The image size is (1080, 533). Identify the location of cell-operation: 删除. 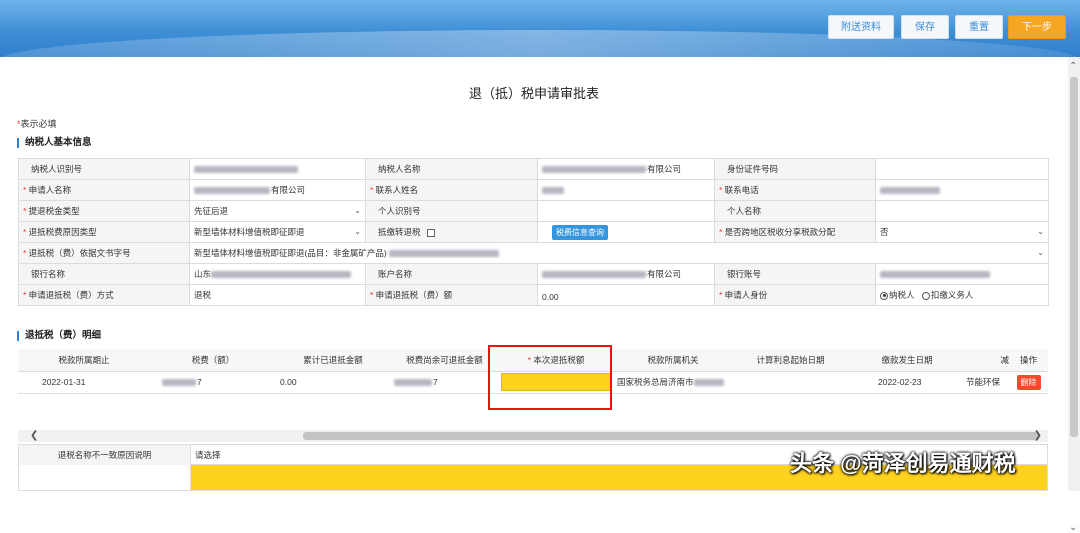
(1028, 382).